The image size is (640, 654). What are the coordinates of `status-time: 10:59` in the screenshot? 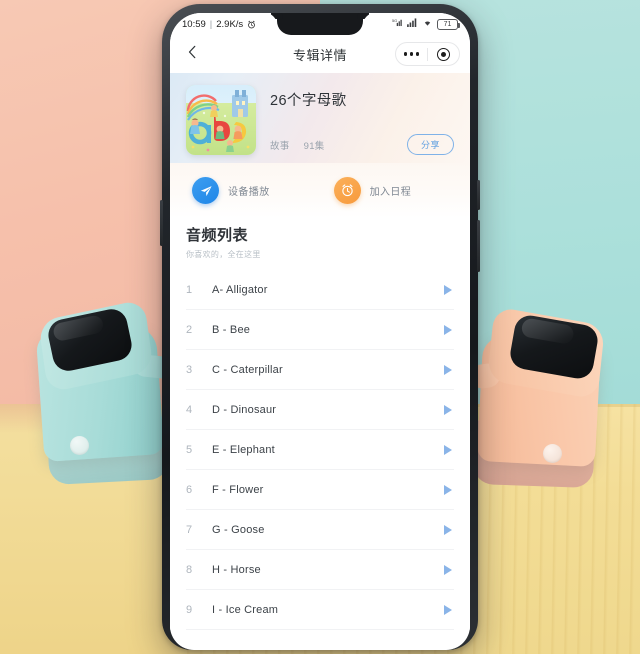 It's located at (194, 24).